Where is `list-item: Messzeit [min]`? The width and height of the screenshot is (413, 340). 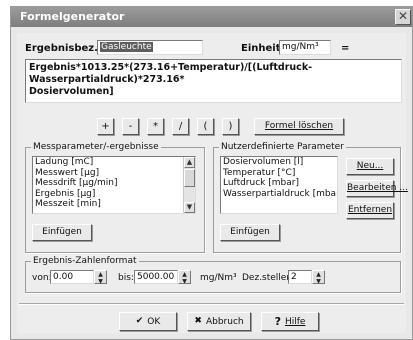
list-item: Messzeit [min] is located at coordinates (114, 204).